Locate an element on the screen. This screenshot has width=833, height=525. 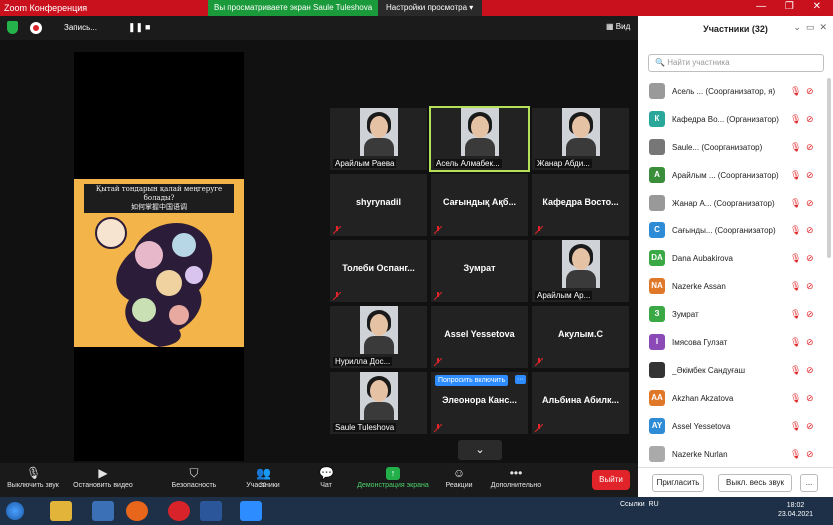
participant-list-item: Saule... (Соорганизатор) 🎙 ⊘ is located at coordinates (734, 148).